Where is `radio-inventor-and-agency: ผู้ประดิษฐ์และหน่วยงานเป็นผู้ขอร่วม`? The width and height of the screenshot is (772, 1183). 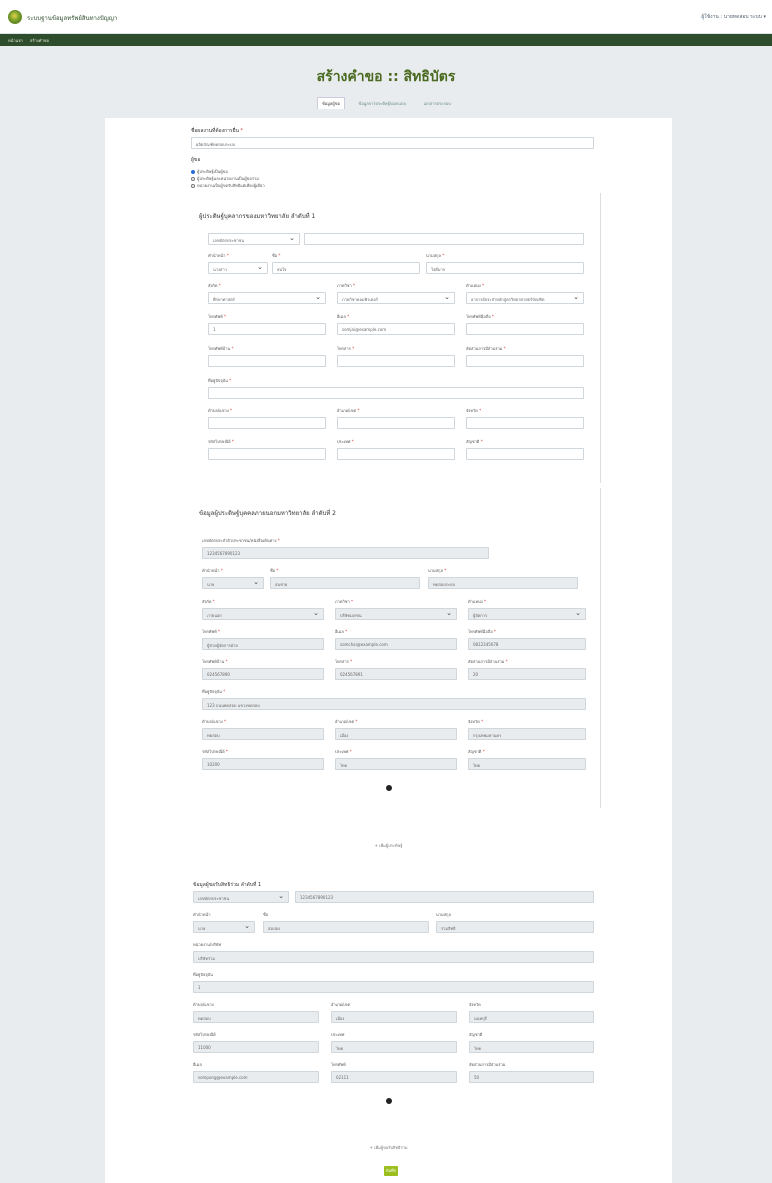
radio-inventor-and-agency: ผู้ประดิษฐ์และหน่วยงานเป็นผู้ขอร่วม is located at coordinates (225, 178).